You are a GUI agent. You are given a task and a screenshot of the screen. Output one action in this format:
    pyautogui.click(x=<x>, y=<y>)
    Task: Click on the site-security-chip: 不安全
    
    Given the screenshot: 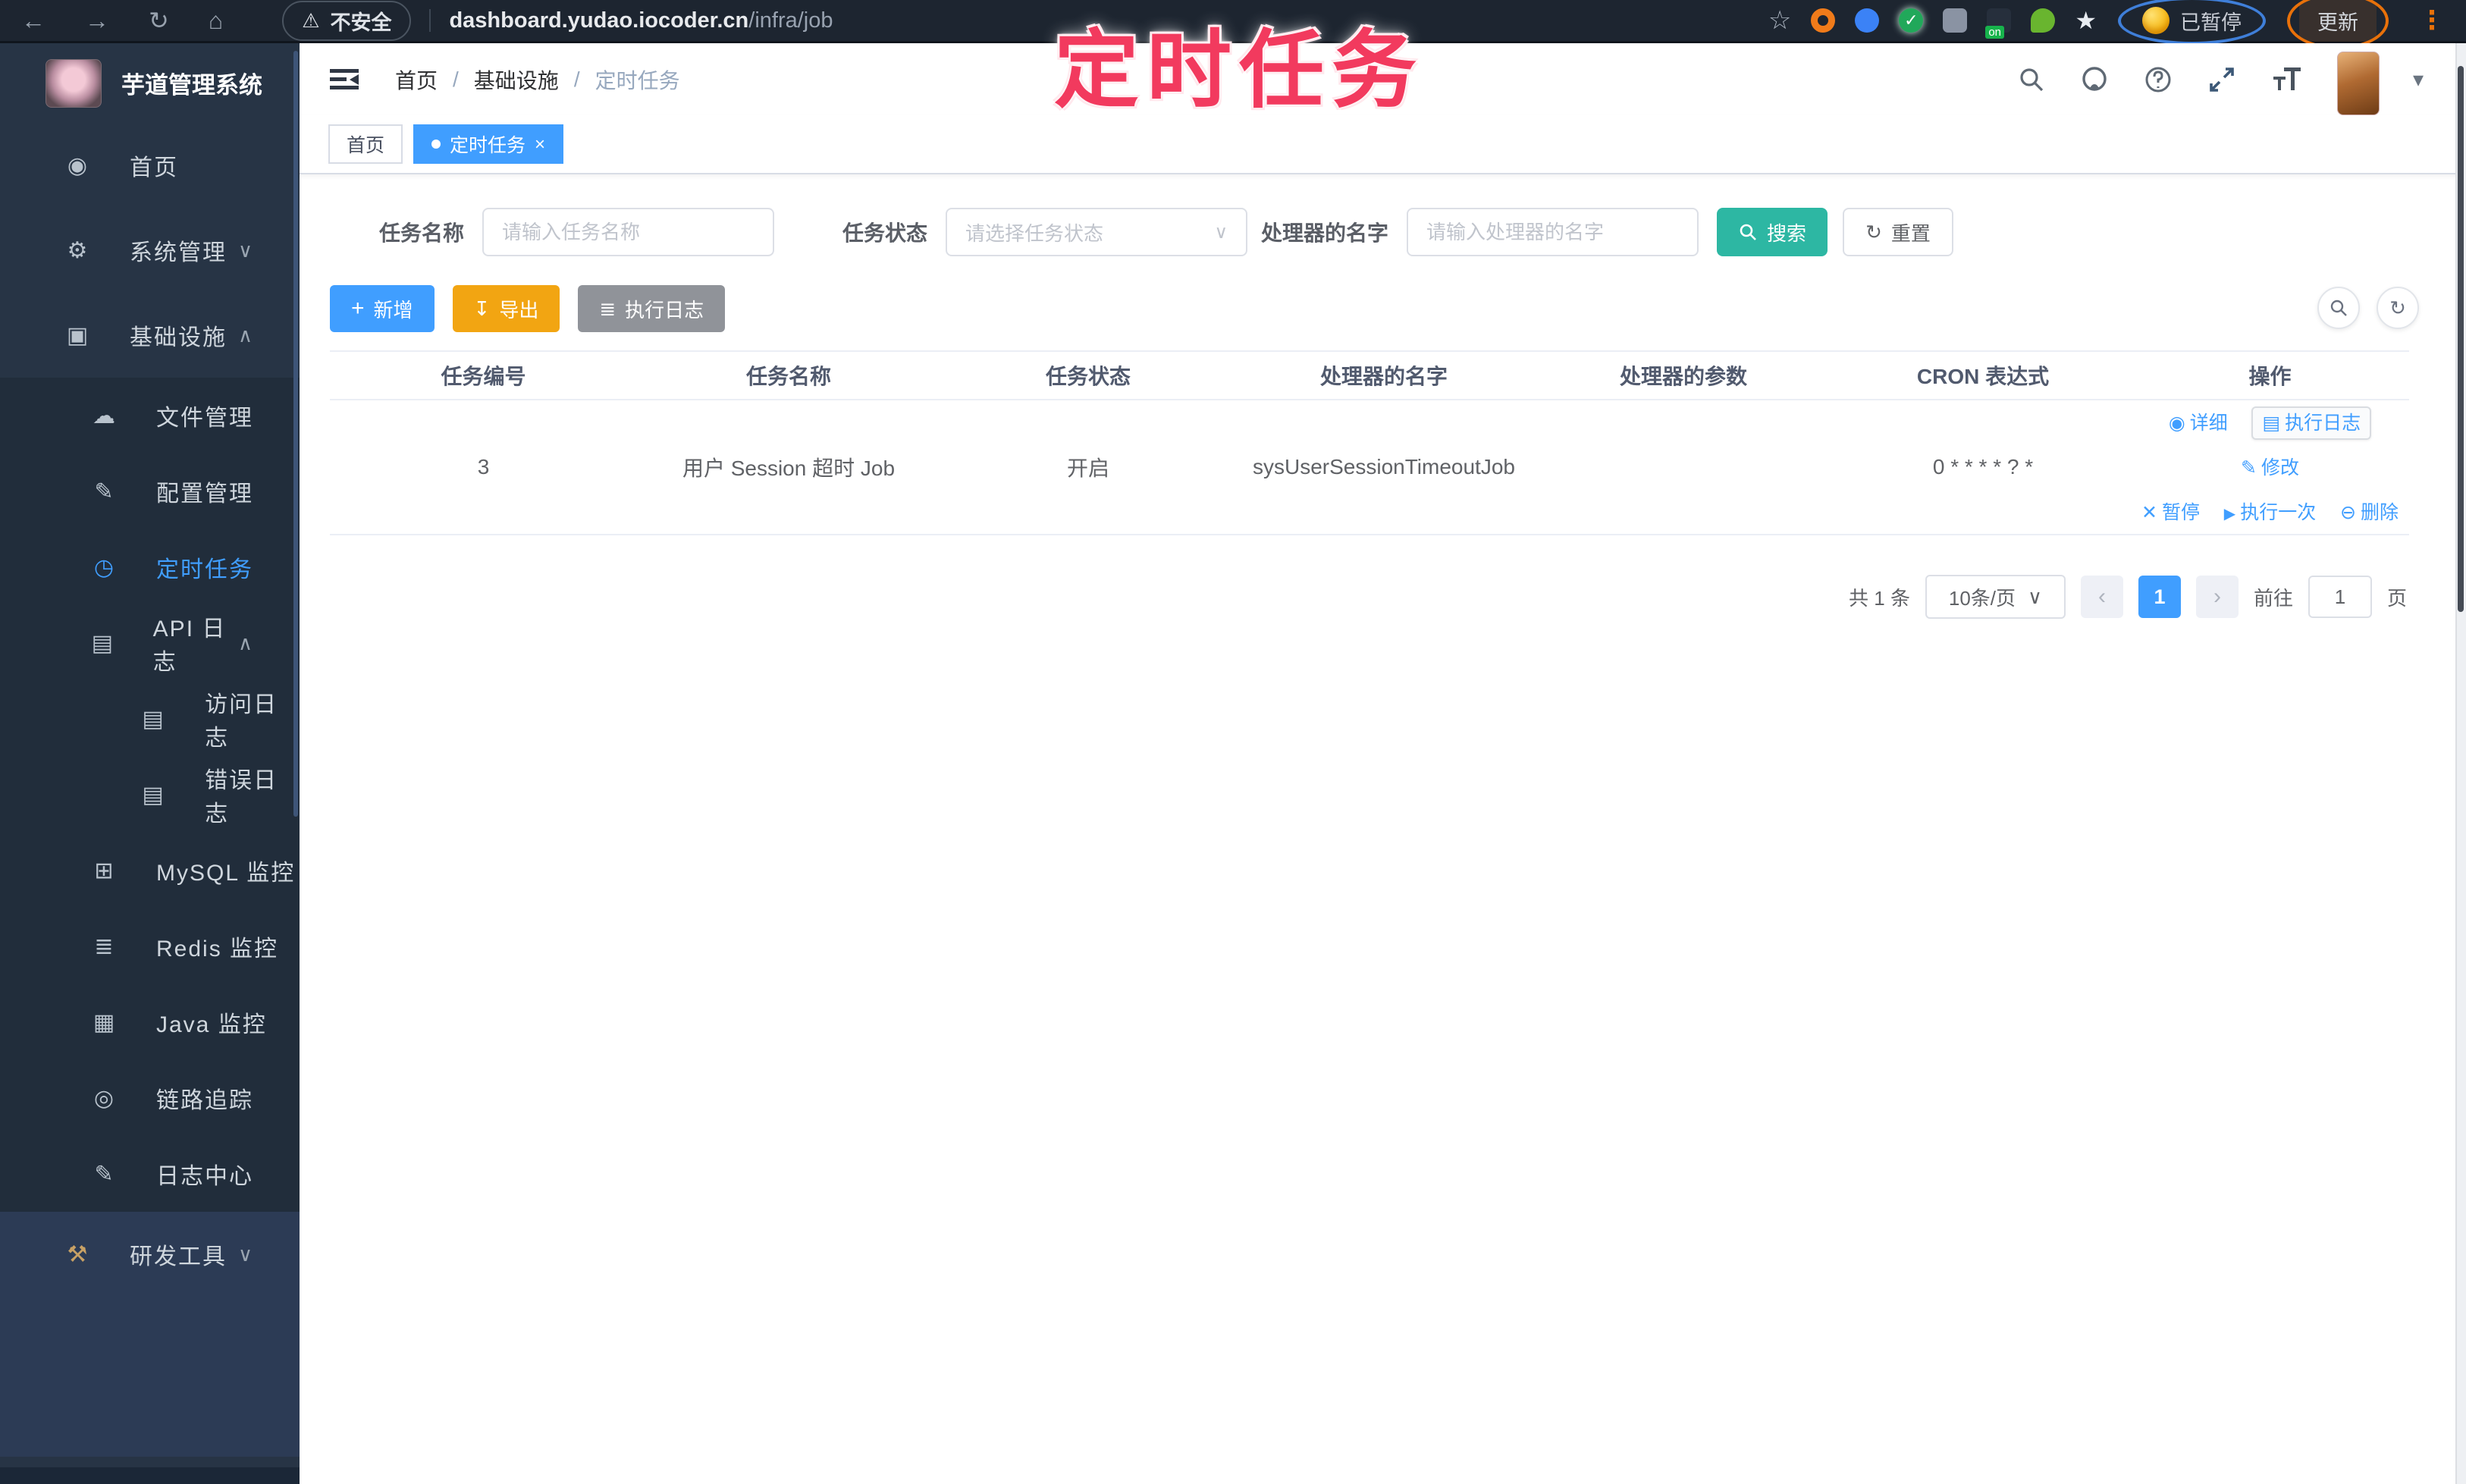 What is the action you would take?
    pyautogui.click(x=347, y=20)
    